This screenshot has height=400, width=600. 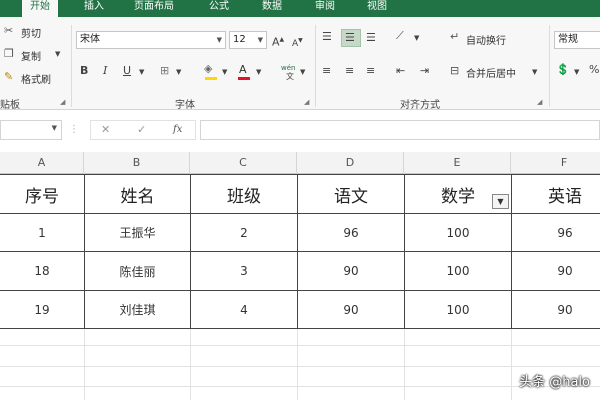 I want to click on merge-dropdown-icon: ▼, so click(x=534, y=72).